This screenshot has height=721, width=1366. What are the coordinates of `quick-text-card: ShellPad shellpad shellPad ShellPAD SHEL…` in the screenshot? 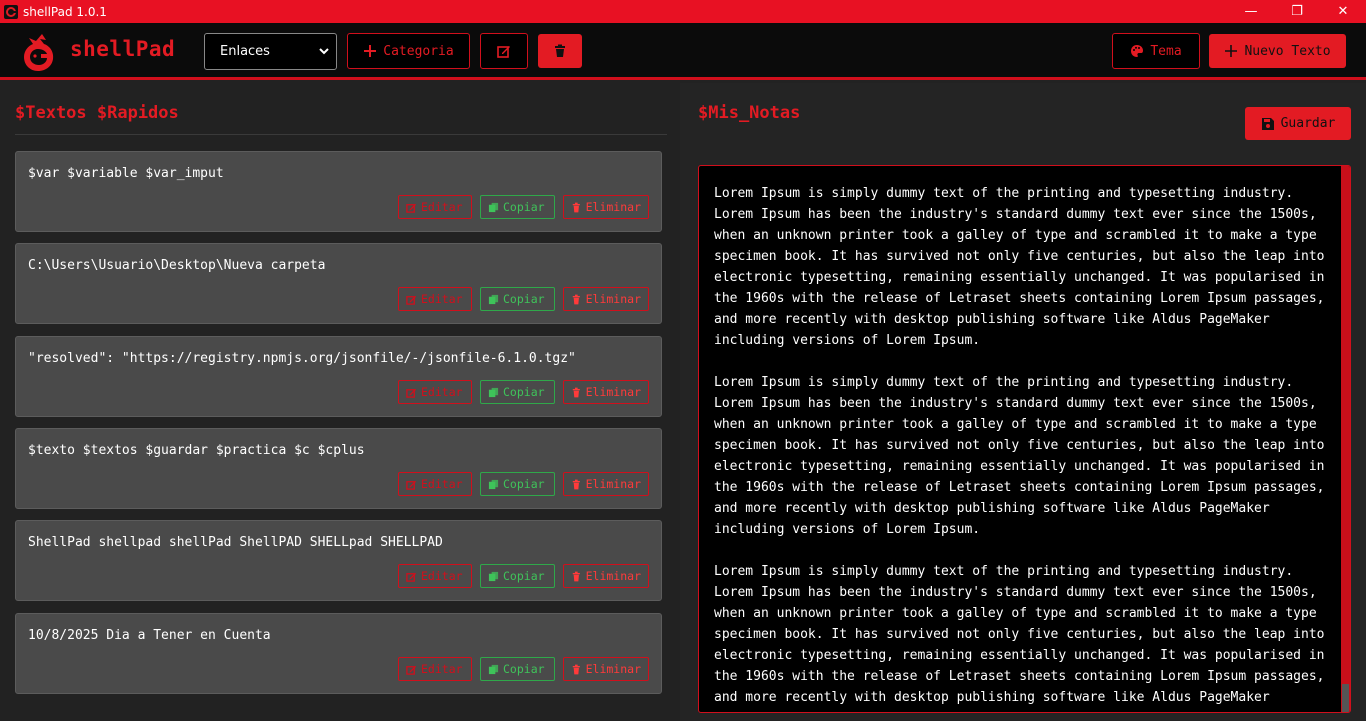 It's located at (338, 560).